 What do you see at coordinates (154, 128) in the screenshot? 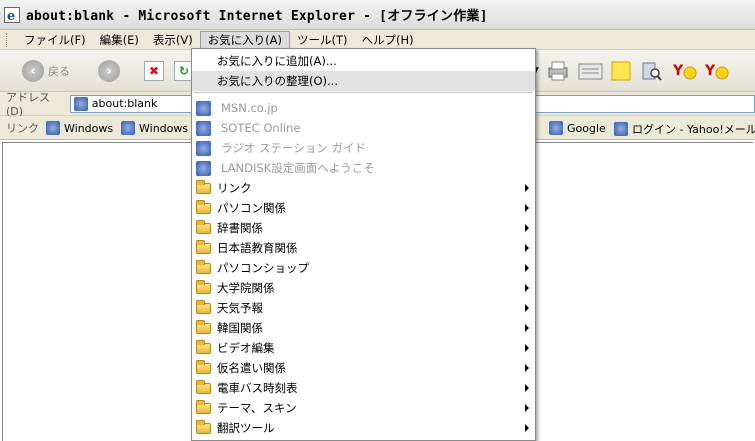
I see `link-windows-2: Windows` at bounding box center [154, 128].